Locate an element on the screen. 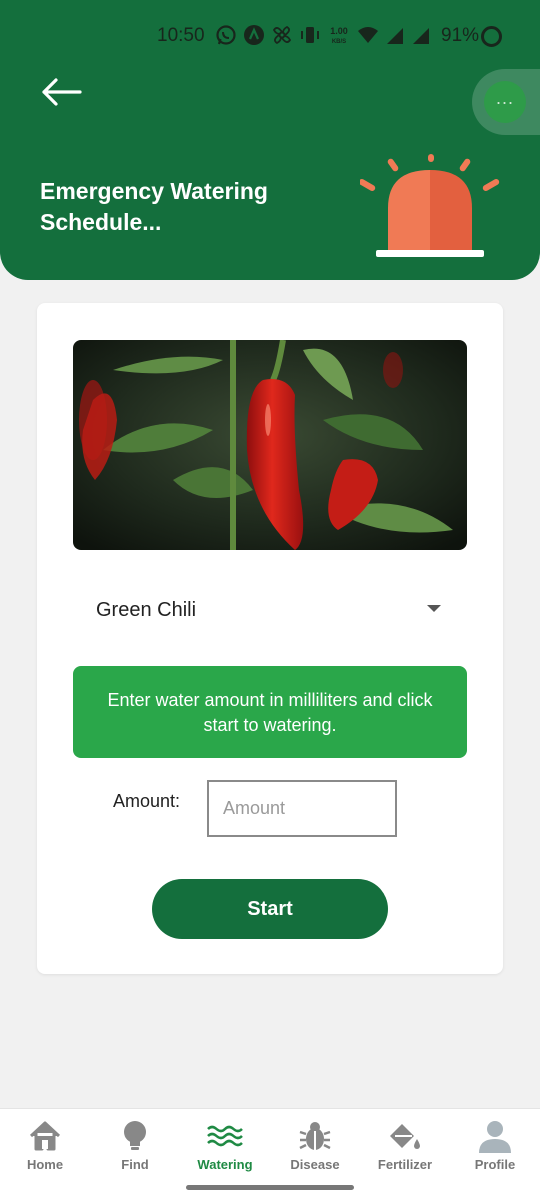 The image size is (540, 1200). plant-dropdown: Green Chili is located at coordinates (270, 607).